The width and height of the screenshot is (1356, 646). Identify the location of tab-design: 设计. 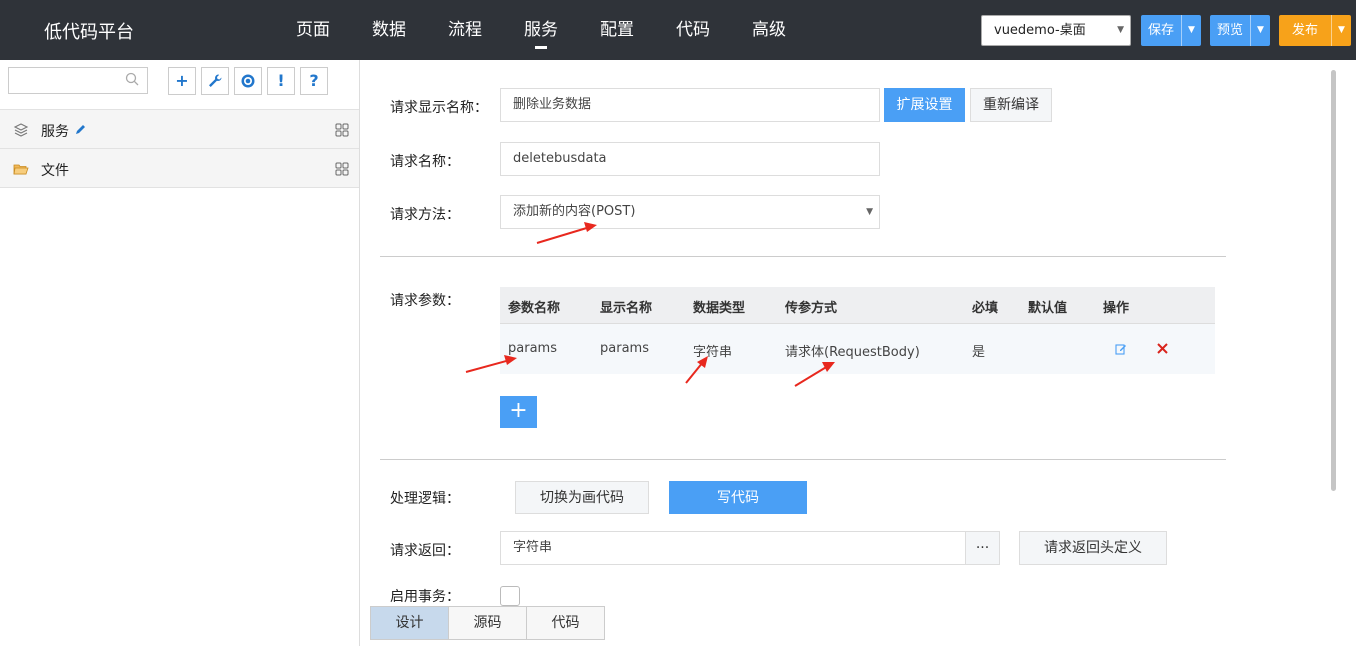
(409, 623).